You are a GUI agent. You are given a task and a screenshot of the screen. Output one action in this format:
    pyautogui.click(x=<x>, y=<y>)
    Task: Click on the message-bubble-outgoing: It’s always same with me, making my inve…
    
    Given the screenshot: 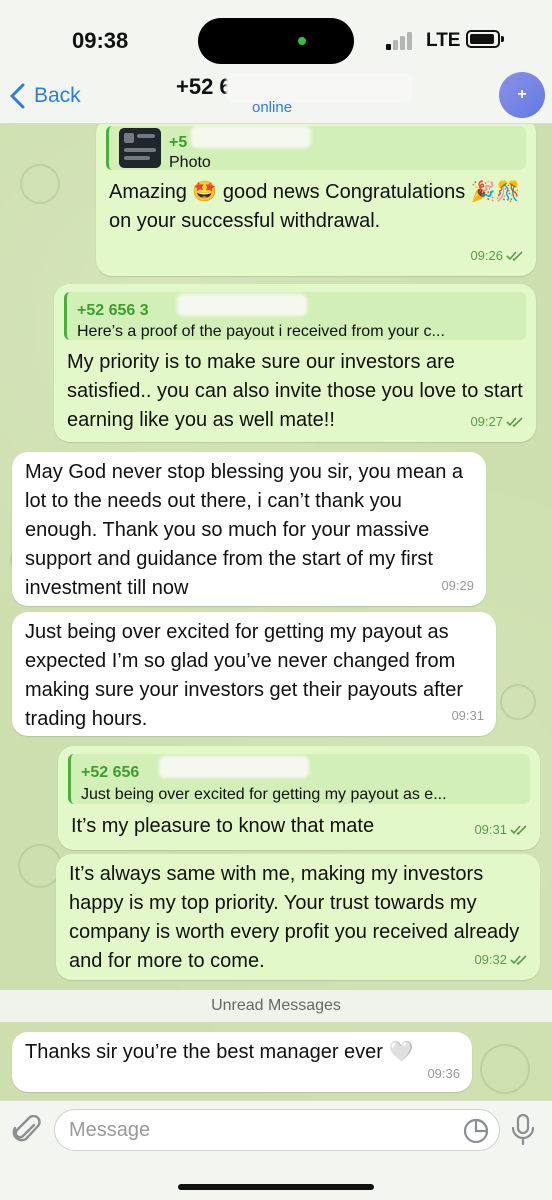 What is the action you would take?
    pyautogui.click(x=298, y=917)
    